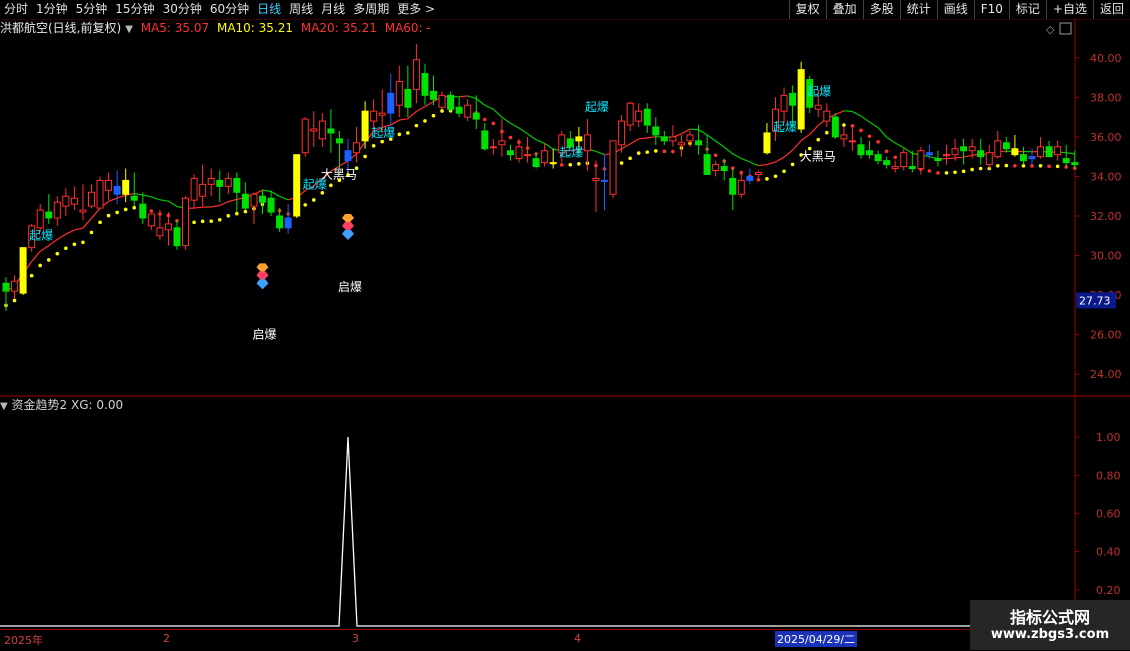 Image resolution: width=1130 pixels, height=651 pixels. What do you see at coordinates (263, 284) in the screenshot?
I see `gem-icon` at bounding box center [263, 284].